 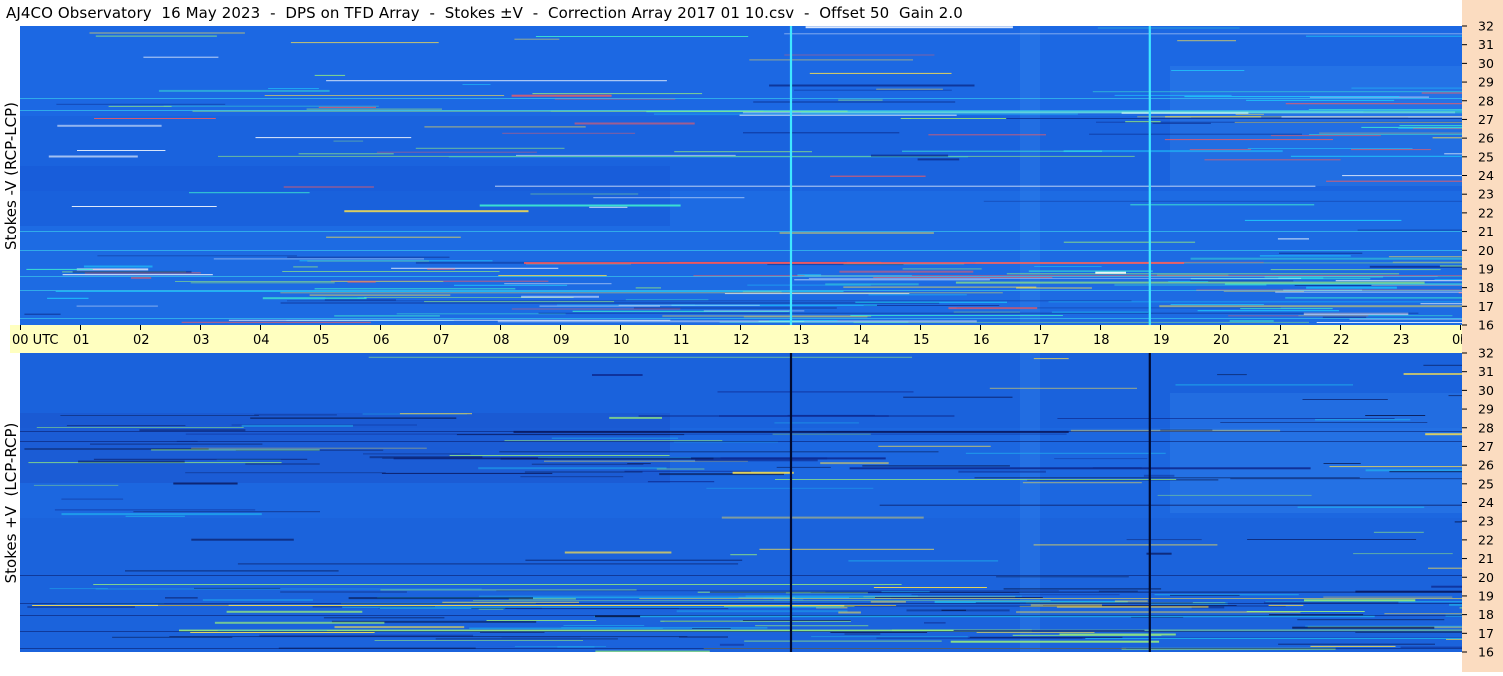 I want to click on time-tick-label: 04, so click(x=261, y=340).